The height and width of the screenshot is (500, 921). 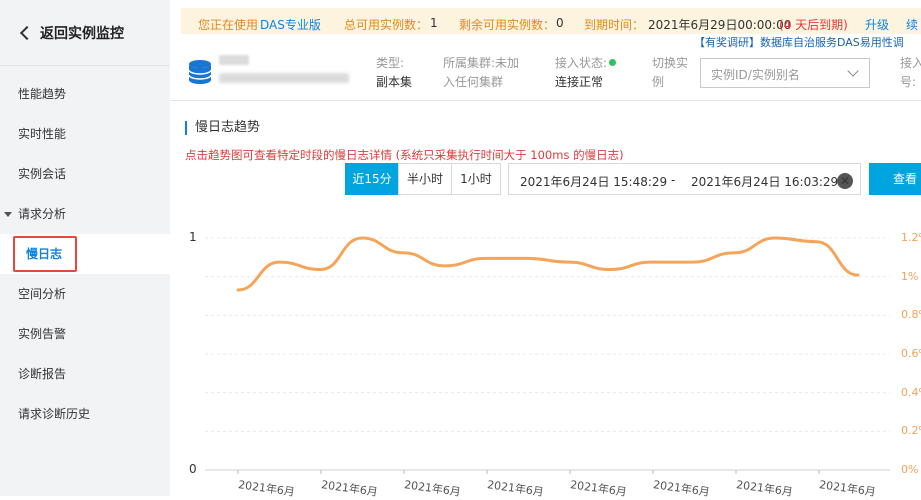 I want to click on port-label-1: 接入, so click(x=910, y=63).